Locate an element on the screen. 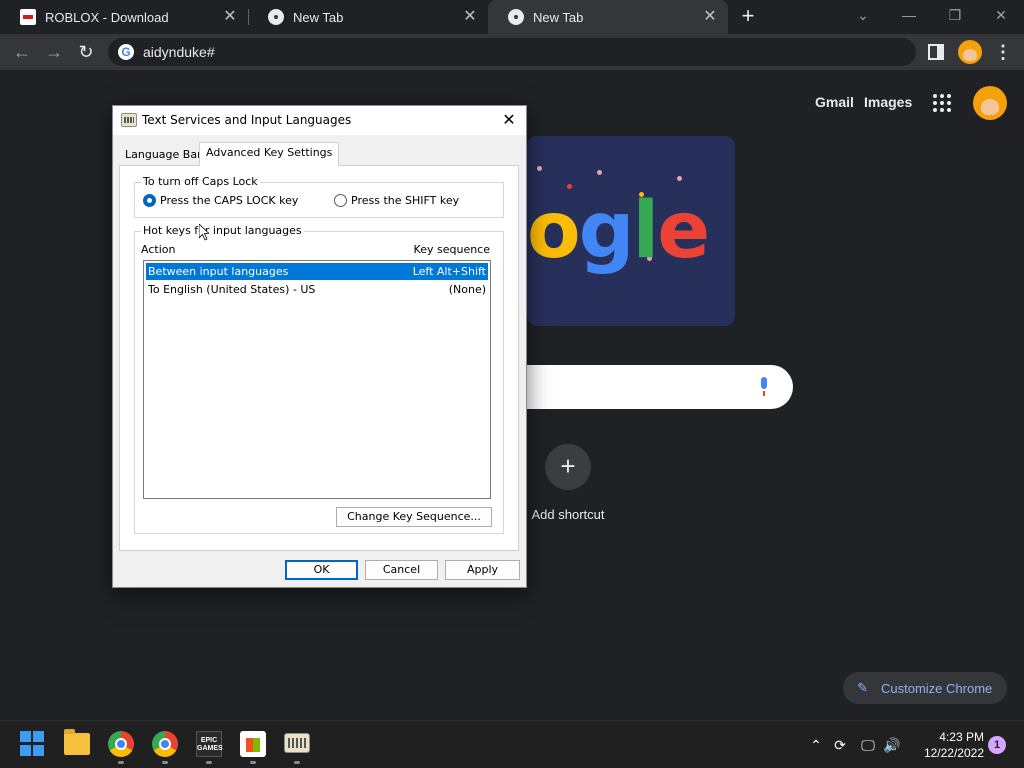  tray-chevron-up-icon: ⌃ is located at coordinates (816, 745).